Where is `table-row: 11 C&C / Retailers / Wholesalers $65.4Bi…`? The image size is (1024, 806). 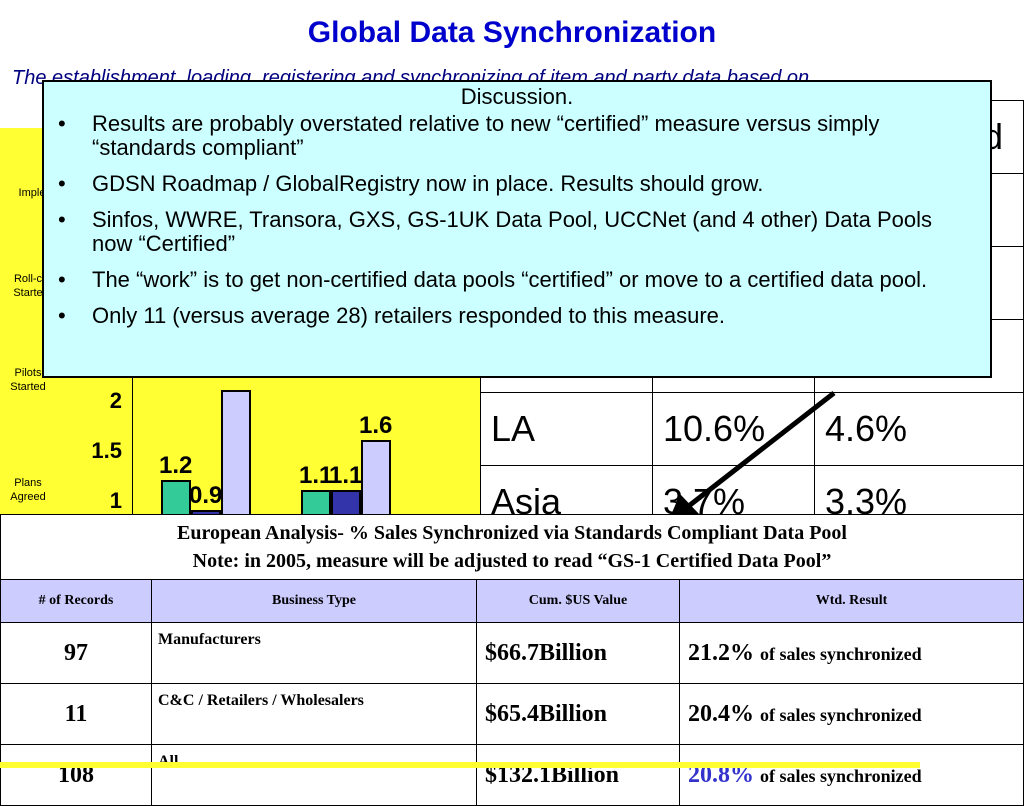
table-row: 11 C&C / Retailers / Wholesalers $65.4Bi… is located at coordinates (512, 714).